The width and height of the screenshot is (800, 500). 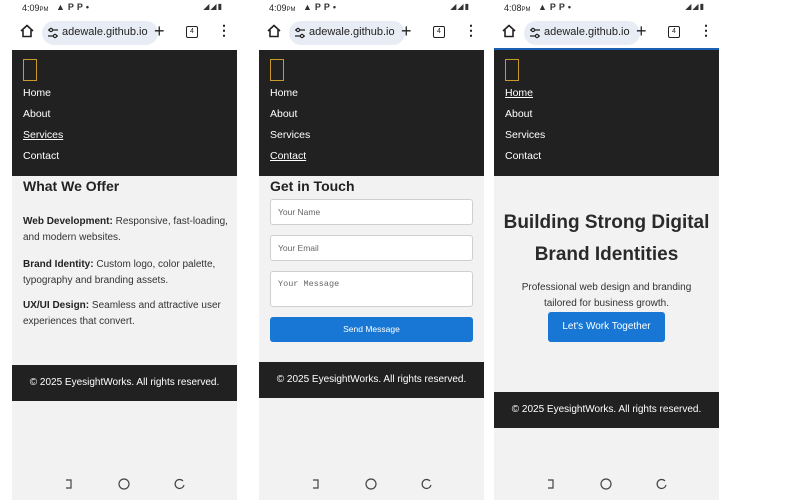 I want to click on email-field: Your Email, so click(x=371, y=248).